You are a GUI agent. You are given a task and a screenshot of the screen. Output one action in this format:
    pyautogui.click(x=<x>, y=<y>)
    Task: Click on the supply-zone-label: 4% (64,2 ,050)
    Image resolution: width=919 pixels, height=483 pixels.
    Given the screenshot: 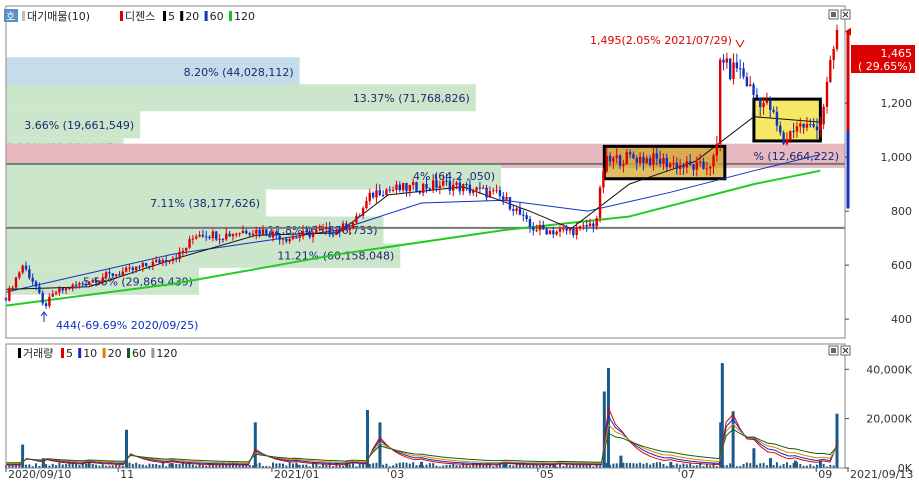 What is the action you would take?
    pyautogui.click(x=454, y=176)
    